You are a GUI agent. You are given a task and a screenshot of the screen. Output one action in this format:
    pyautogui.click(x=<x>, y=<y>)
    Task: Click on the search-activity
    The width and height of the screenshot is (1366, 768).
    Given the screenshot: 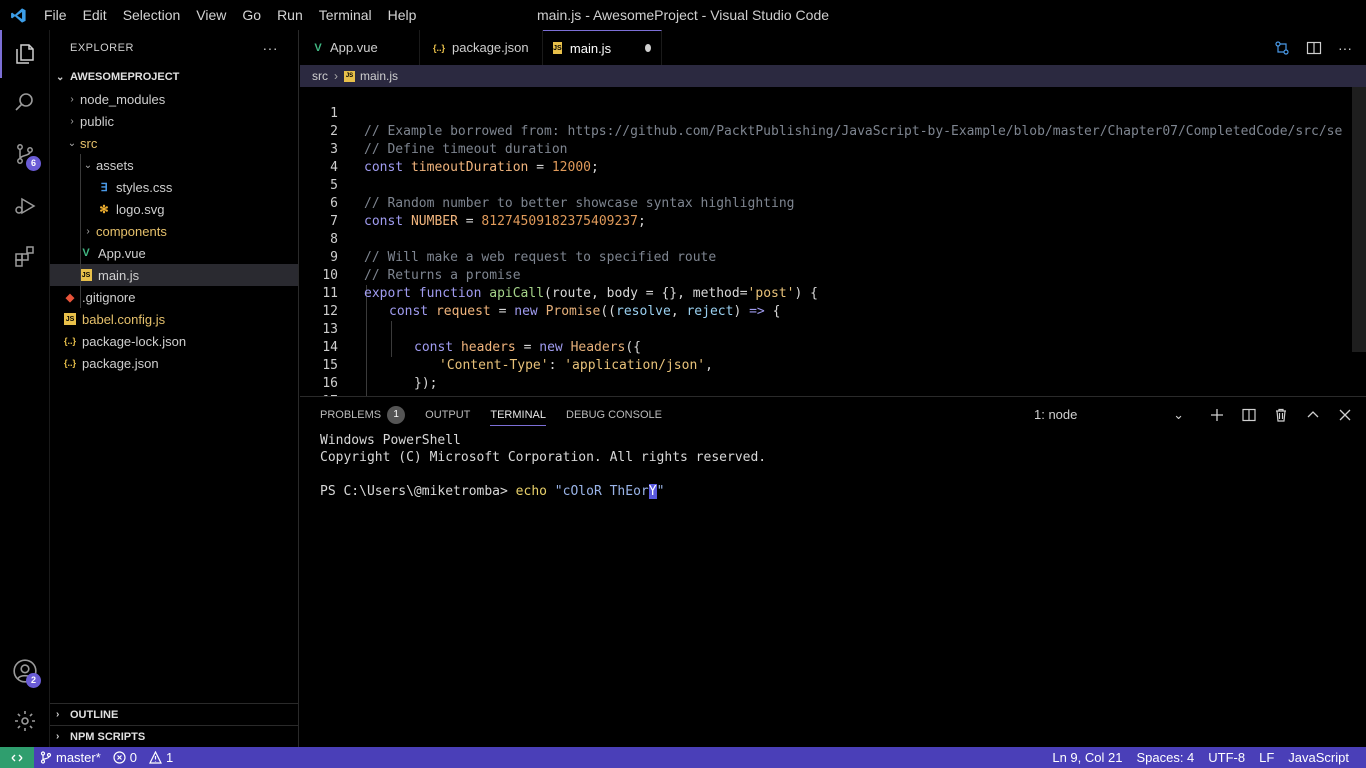 What is the action you would take?
    pyautogui.click(x=25, y=102)
    